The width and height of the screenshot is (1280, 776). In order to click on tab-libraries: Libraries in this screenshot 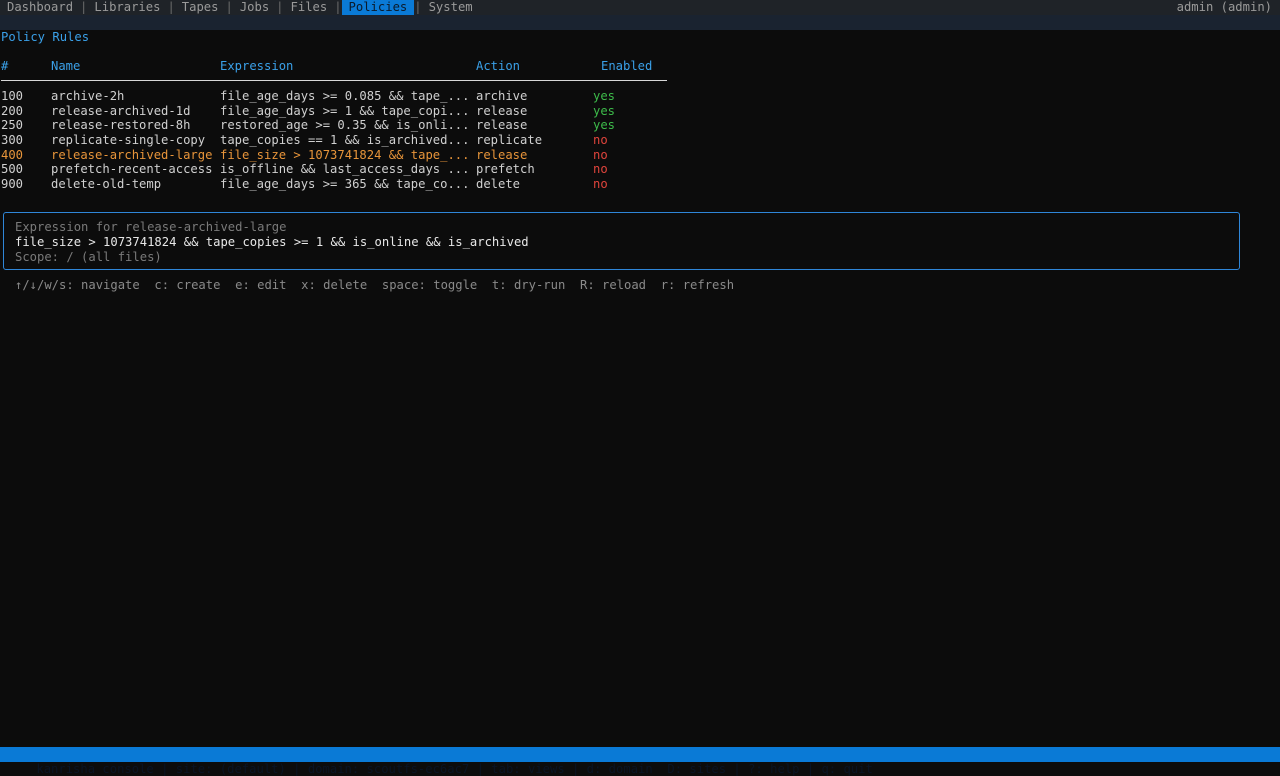, I will do `click(127, 7)`.